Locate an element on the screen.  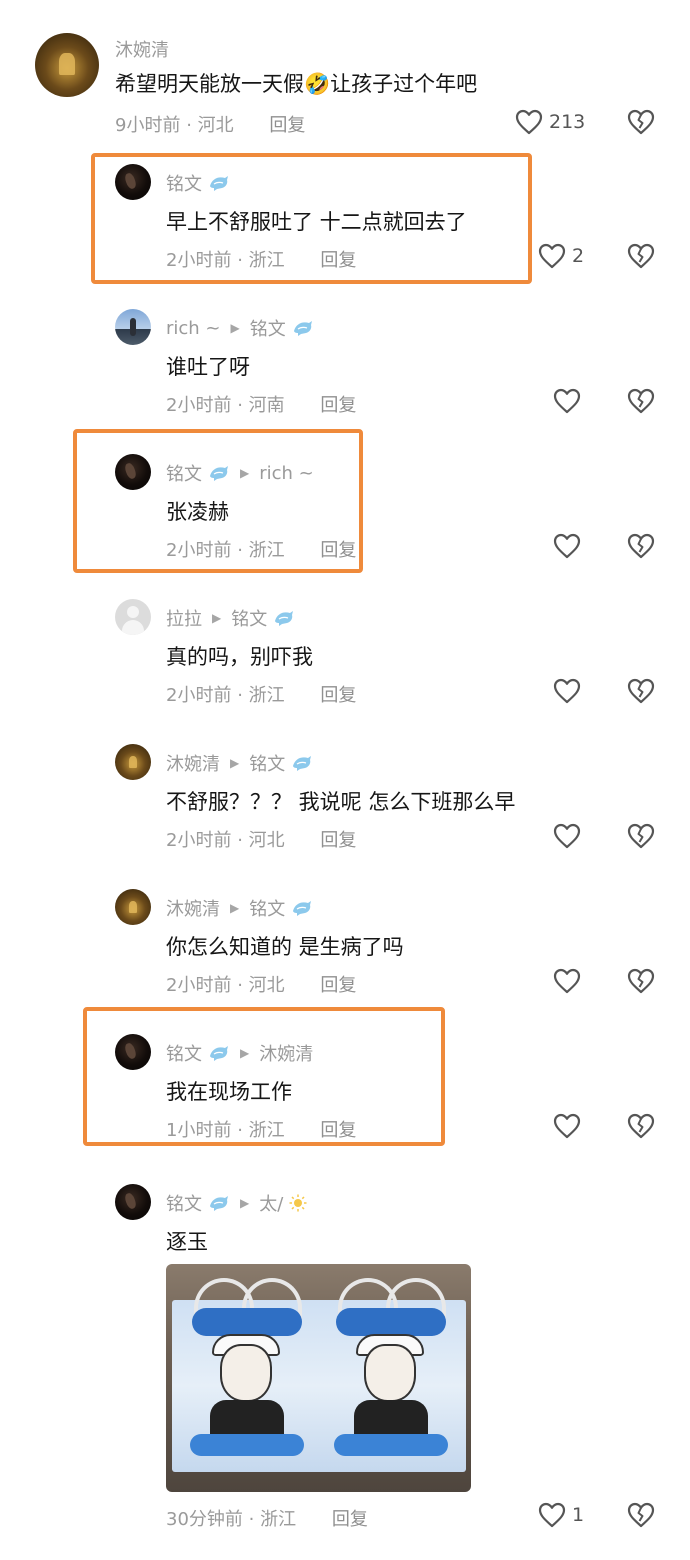
comment-text: 早上不舒服吐了 十二点就回去了 is located at coordinates (316, 222).